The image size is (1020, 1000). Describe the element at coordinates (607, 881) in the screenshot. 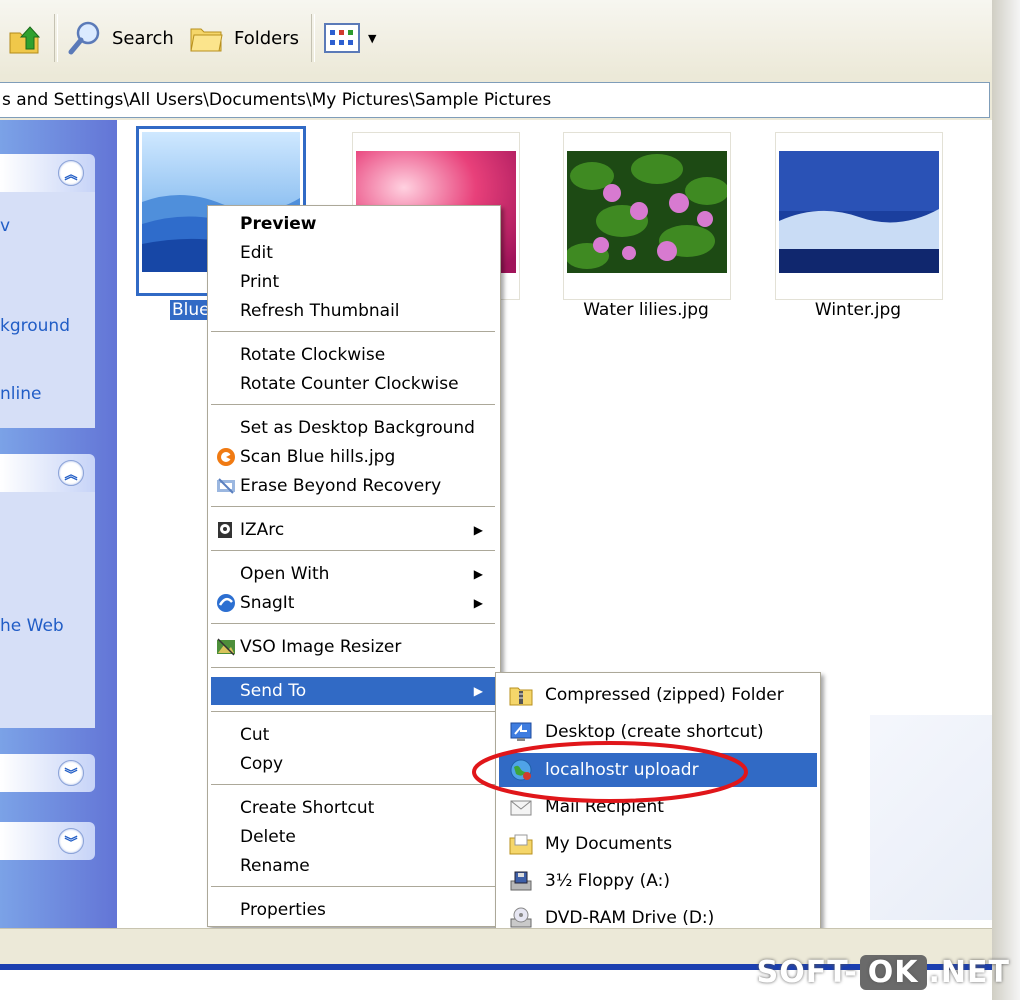

I see `submenu-item-label: 3½ Floppy (A:)` at that location.